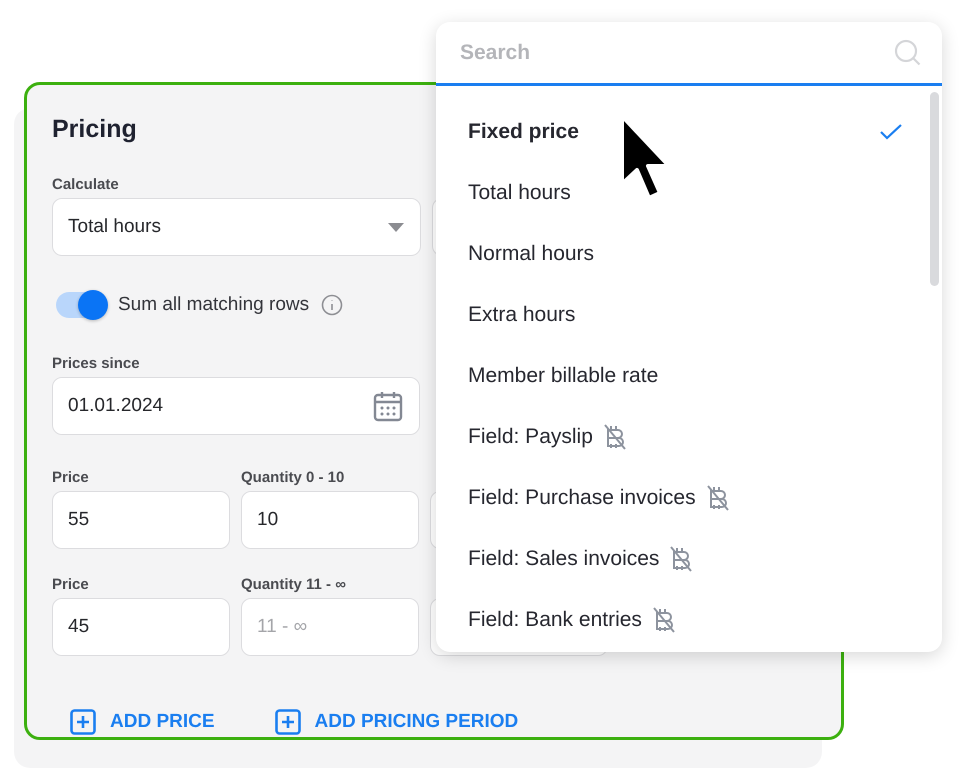 The image size is (967, 768). I want to click on field-label: Quantity 11 - ∞, so click(293, 584).